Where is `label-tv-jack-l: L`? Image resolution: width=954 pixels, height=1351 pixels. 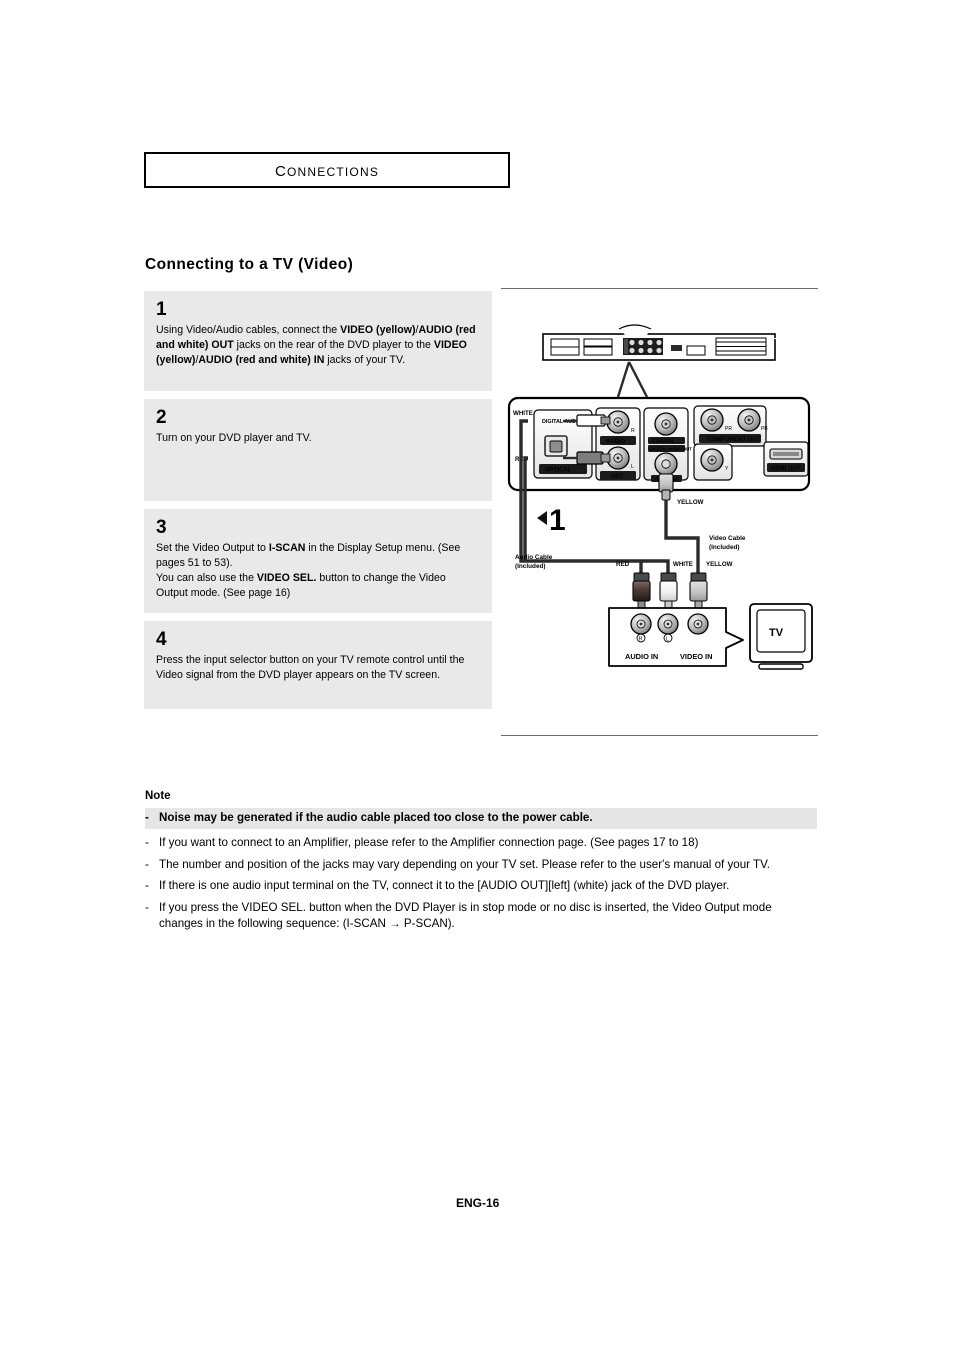
label-tv-jack-l: L is located at coordinates (667, 640).